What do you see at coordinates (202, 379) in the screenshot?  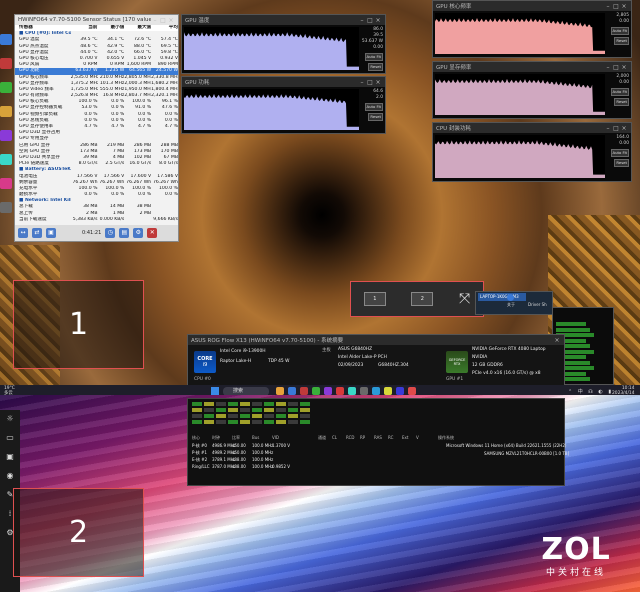 I see `cpu-selector-label: CPU #0` at bounding box center [202, 379].